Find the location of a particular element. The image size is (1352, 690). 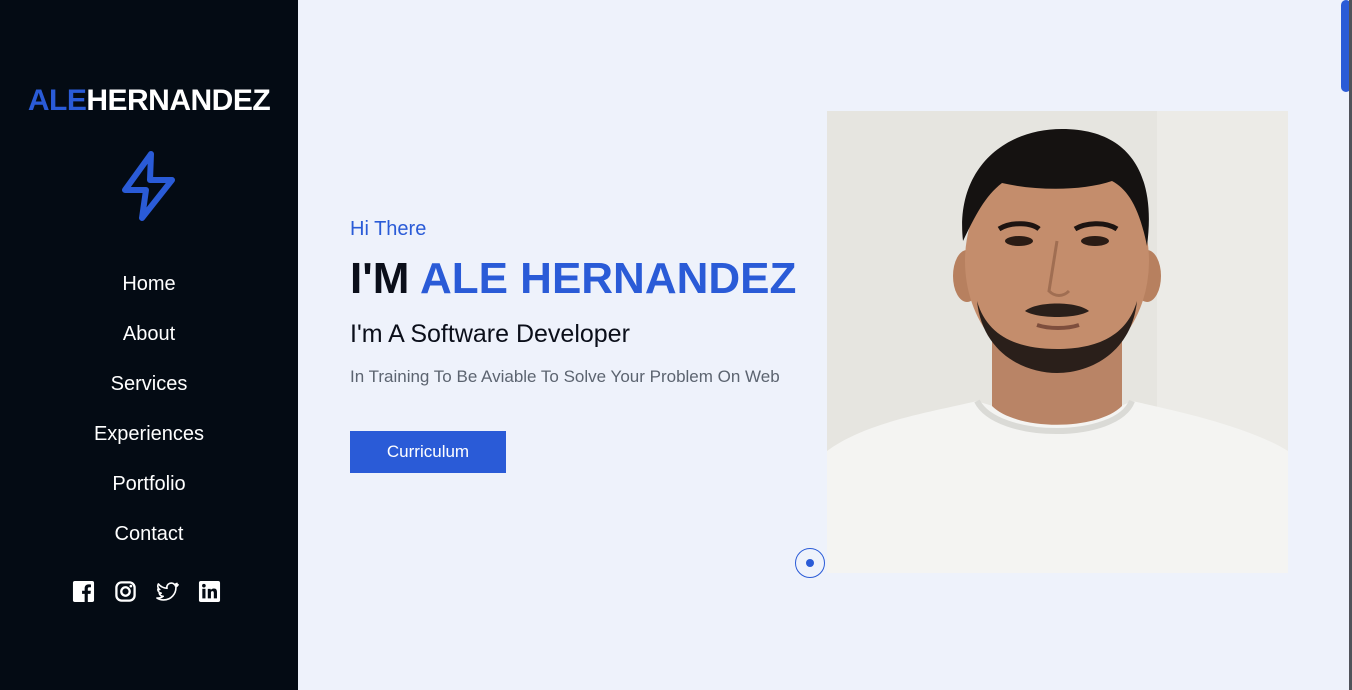

twitter-icon is located at coordinates (167, 591).